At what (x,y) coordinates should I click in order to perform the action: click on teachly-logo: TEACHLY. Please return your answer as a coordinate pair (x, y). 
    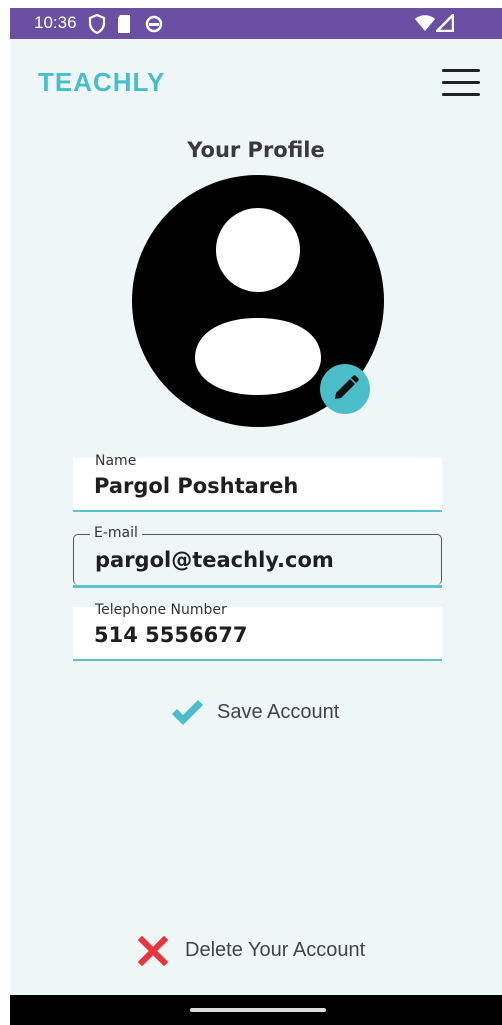
    Looking at the image, I should click on (101, 82).